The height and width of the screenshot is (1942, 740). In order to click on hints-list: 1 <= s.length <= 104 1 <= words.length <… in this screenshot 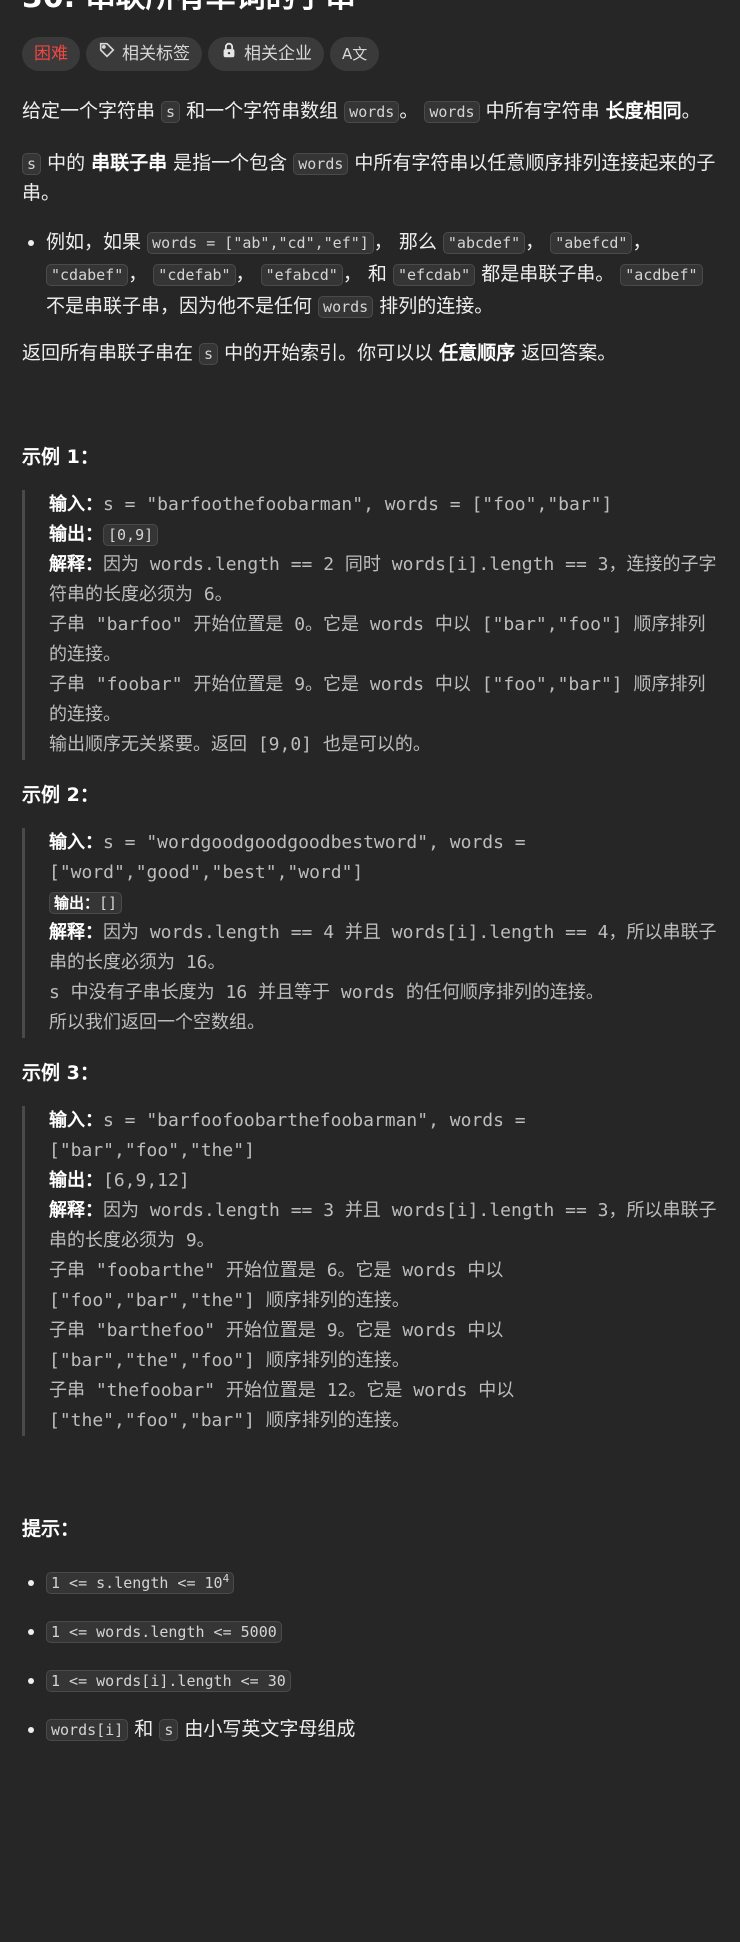, I will do `click(370, 1655)`.